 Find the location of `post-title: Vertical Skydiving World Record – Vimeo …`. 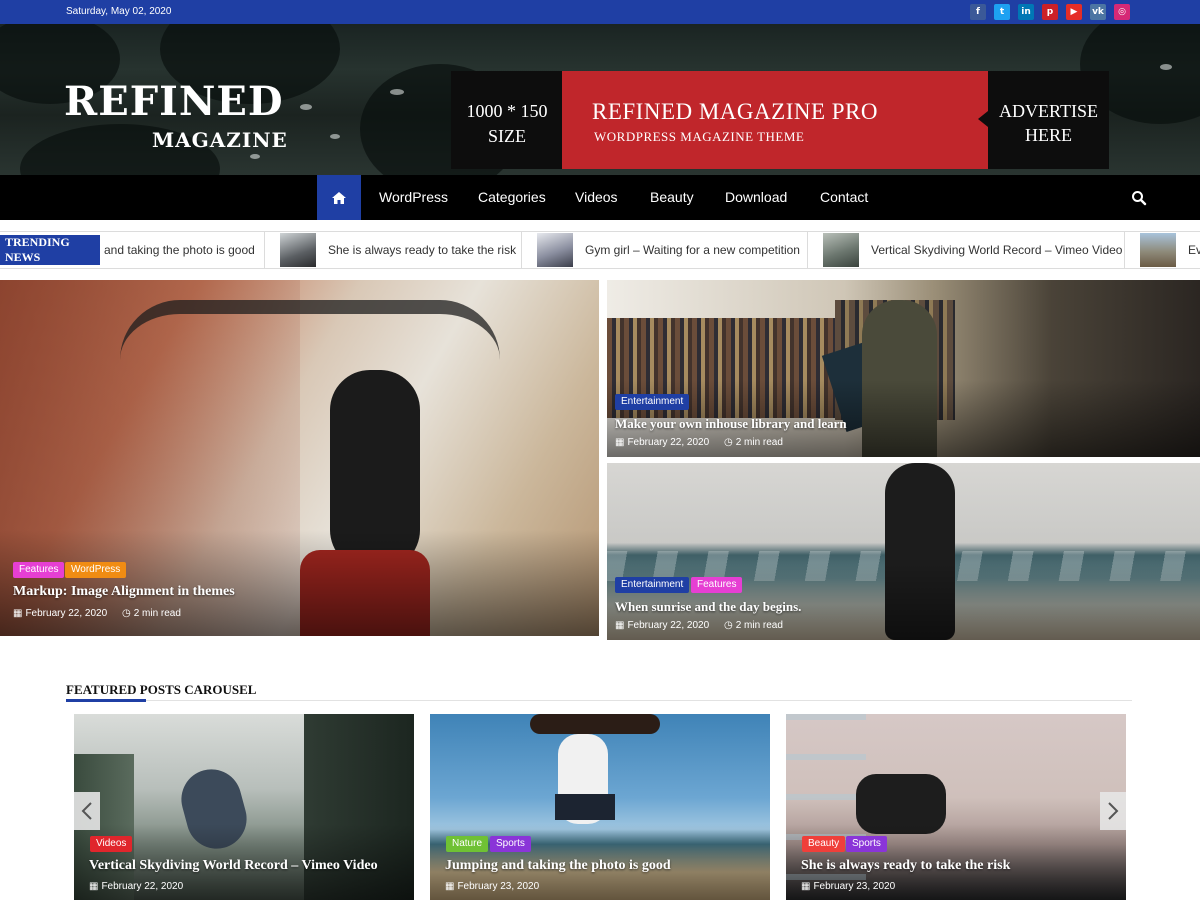

post-title: Vertical Skydiving World Record – Vimeo … is located at coordinates (233, 866).